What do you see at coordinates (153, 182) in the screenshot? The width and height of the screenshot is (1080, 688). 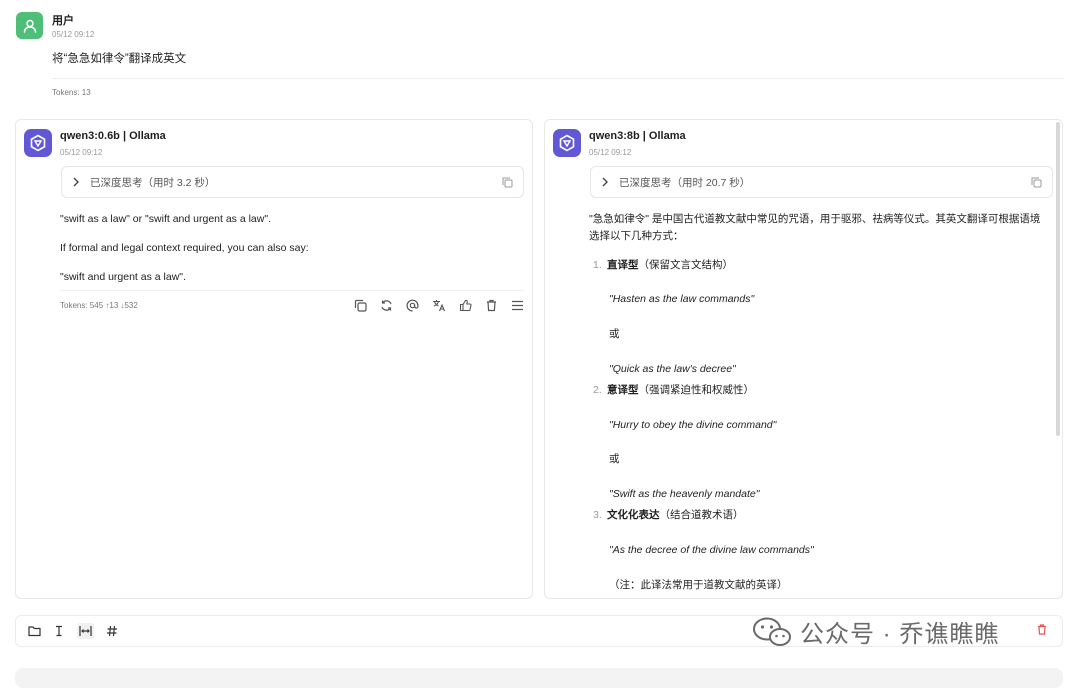 I see `thinking-label: 已深度思考（用时 3.2 秒）` at bounding box center [153, 182].